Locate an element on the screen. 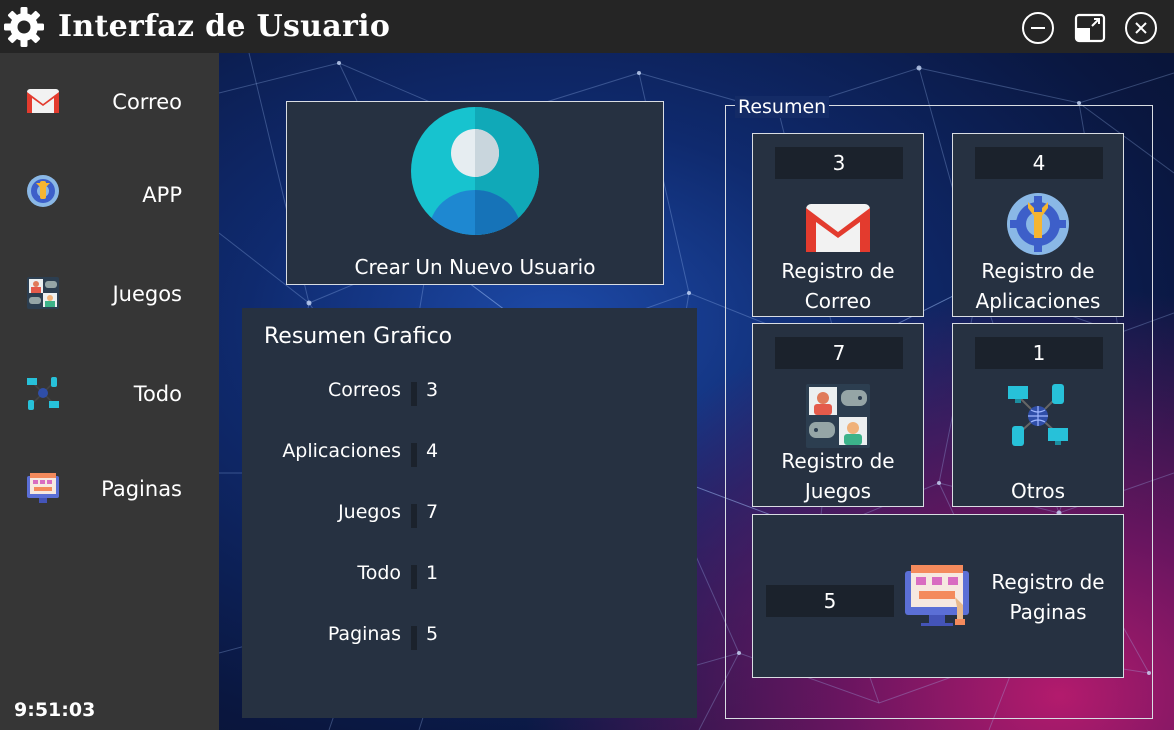 Image resolution: width=1174 pixels, height=730 pixels. sidebar-item-label: APP is located at coordinates (162, 195).